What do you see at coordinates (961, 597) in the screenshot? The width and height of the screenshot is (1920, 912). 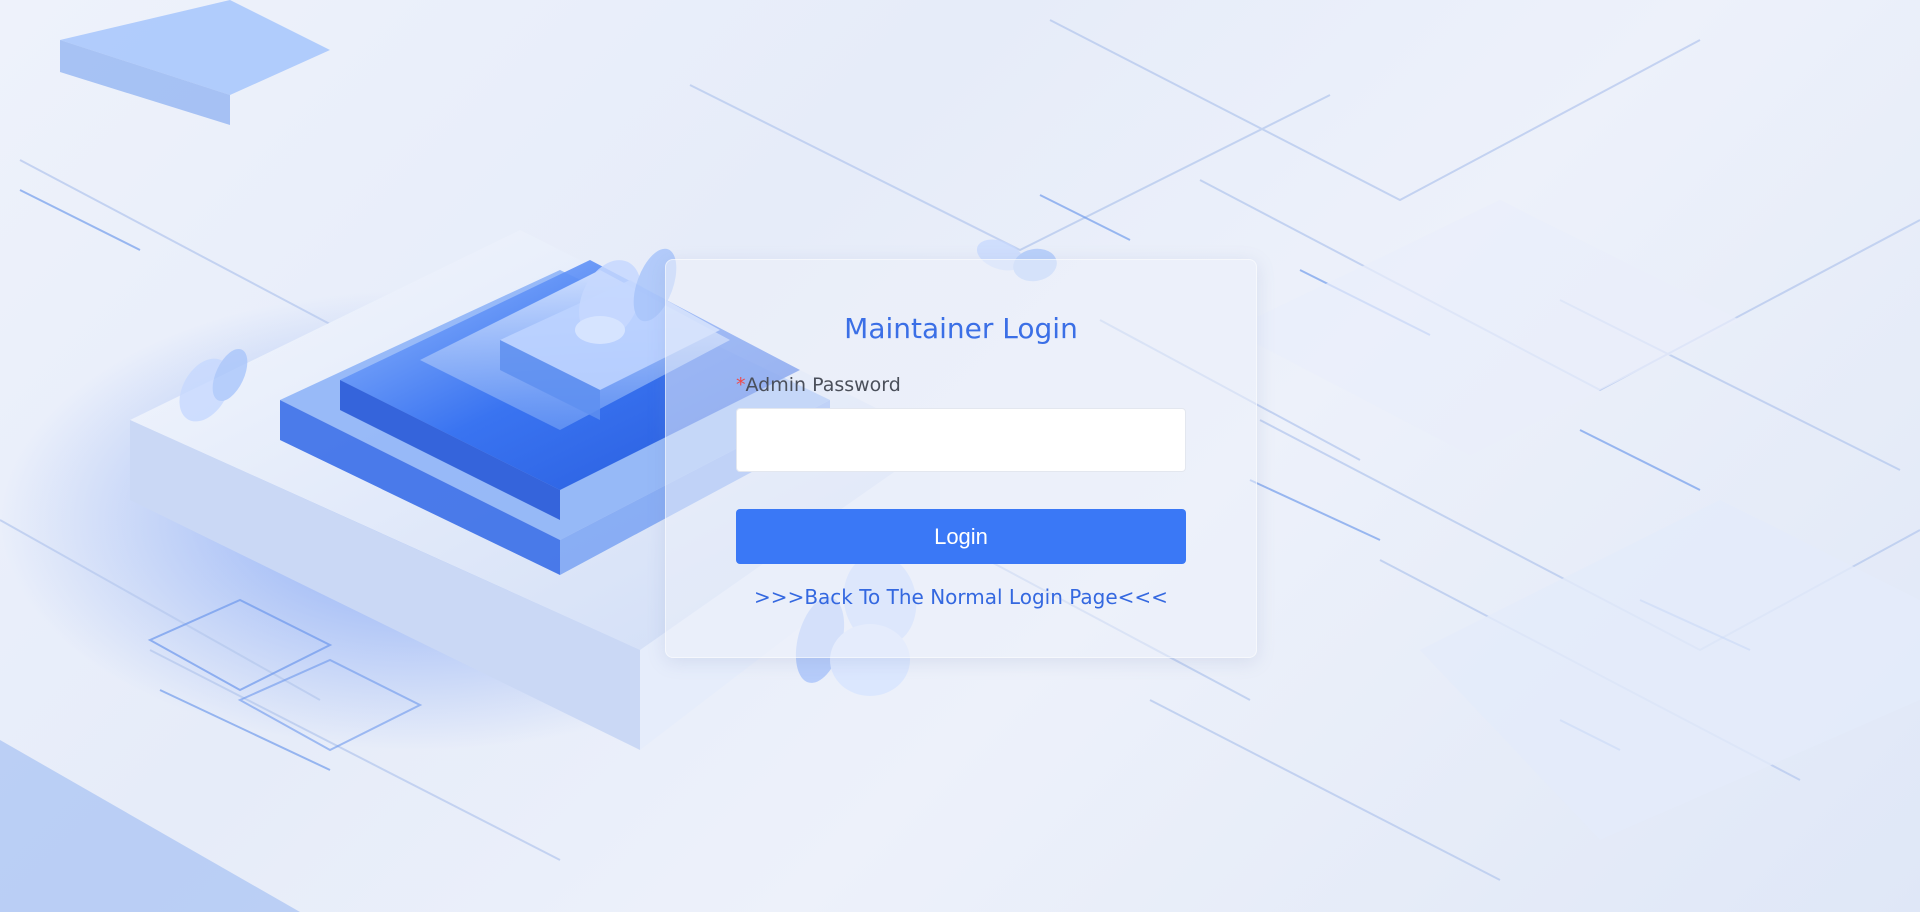 I see `back-to-normal-login-link: >>>Back To The Normal Login Page<<<` at bounding box center [961, 597].